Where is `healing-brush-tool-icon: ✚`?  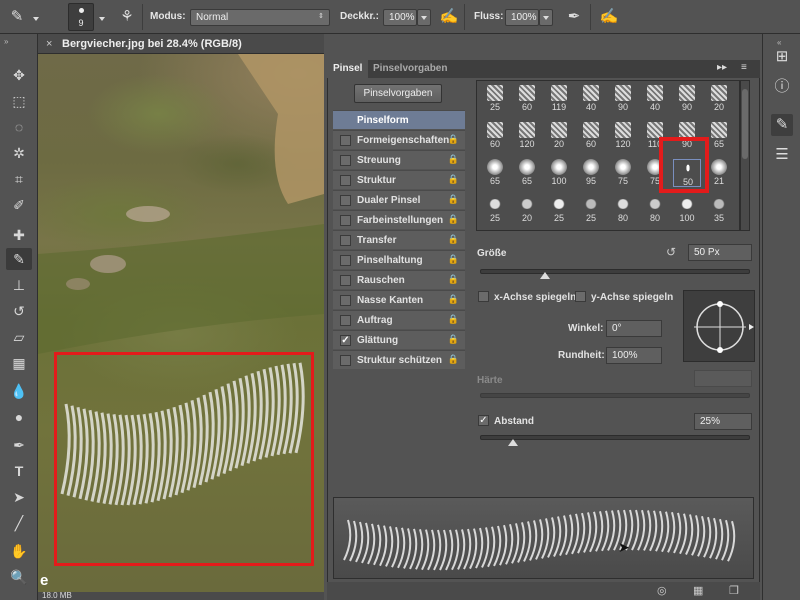
healing-brush-tool-icon: ✚ is located at coordinates (19, 235).